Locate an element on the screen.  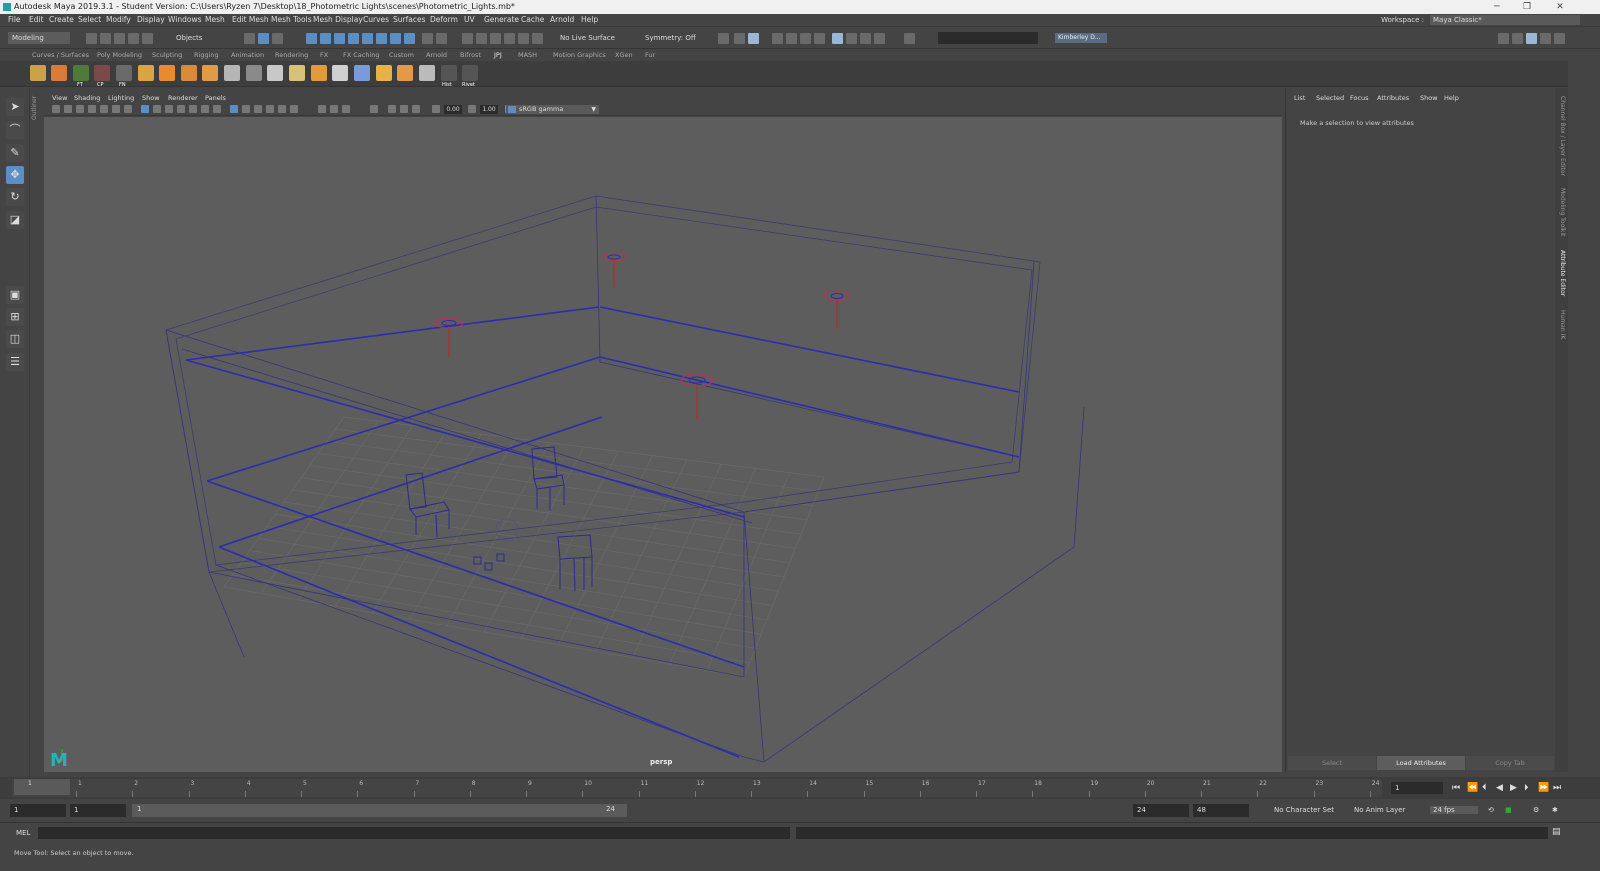
step-forward-frame-icon: ⏵ is located at coordinates (1526, 788).